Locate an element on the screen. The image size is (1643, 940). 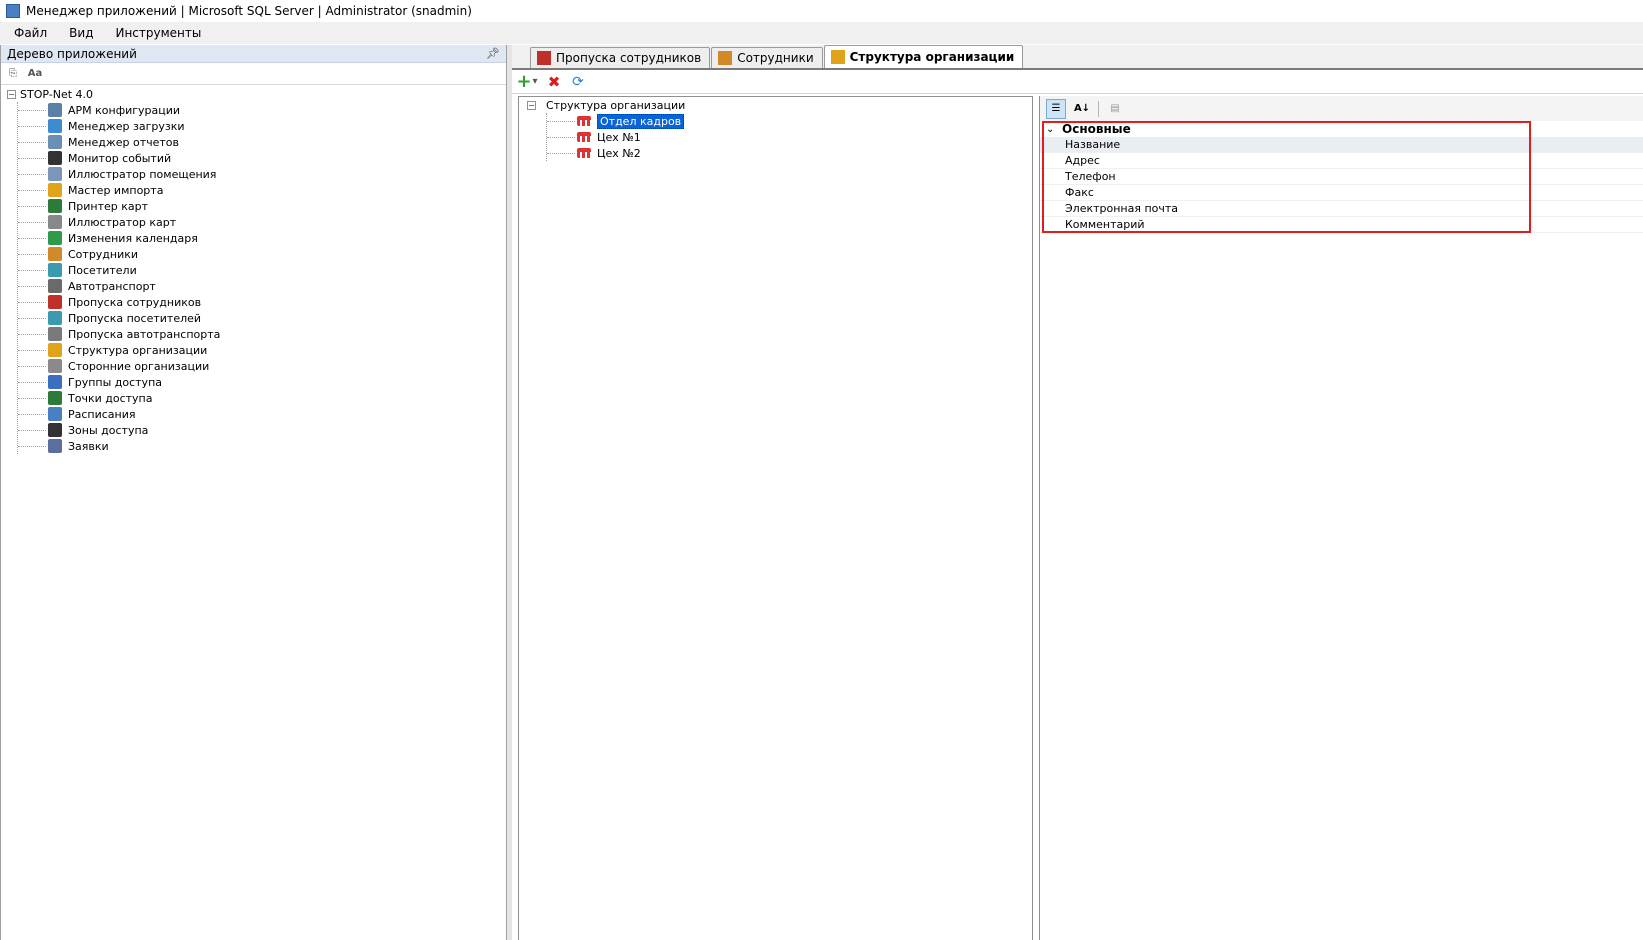
tree-item-label: Сторонние организации is located at coordinates (139, 366).